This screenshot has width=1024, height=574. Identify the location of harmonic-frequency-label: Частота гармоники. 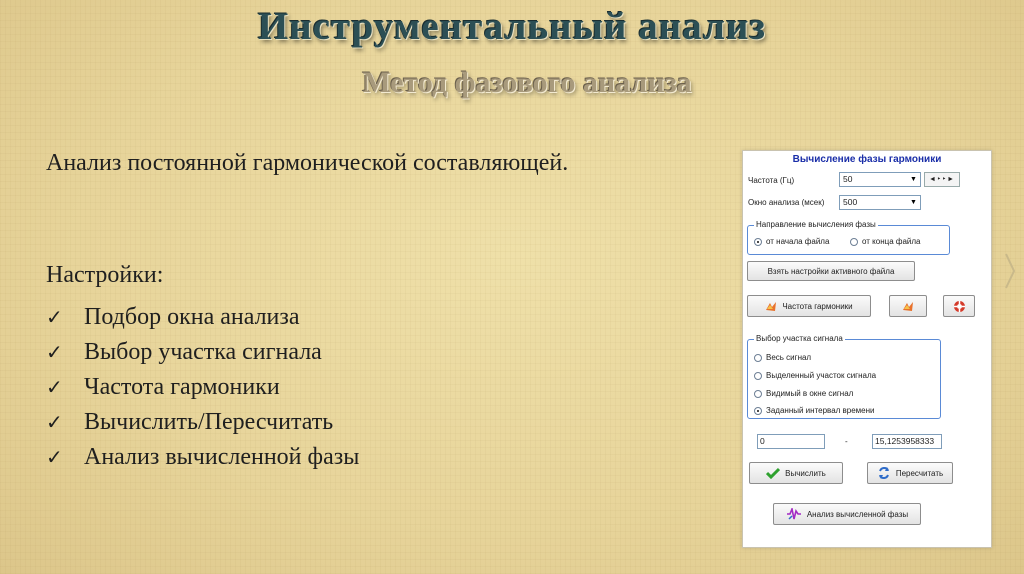
(817, 306).